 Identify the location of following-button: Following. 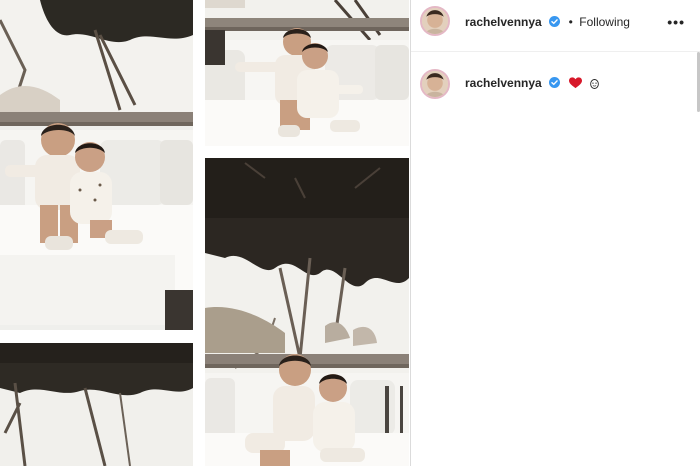
(604, 22).